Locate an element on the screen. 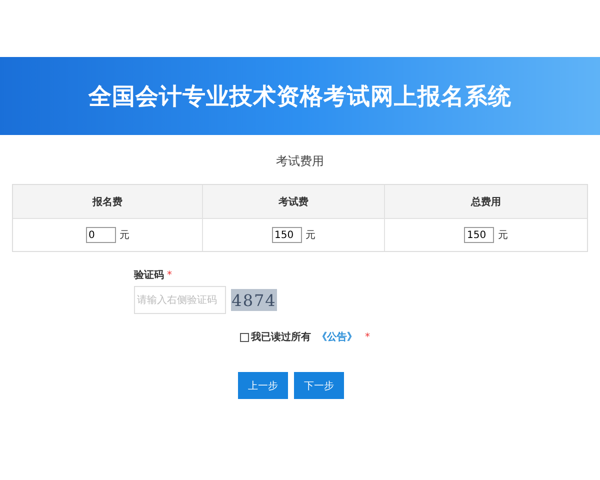  table-header-cell: 报名费 is located at coordinates (108, 202).